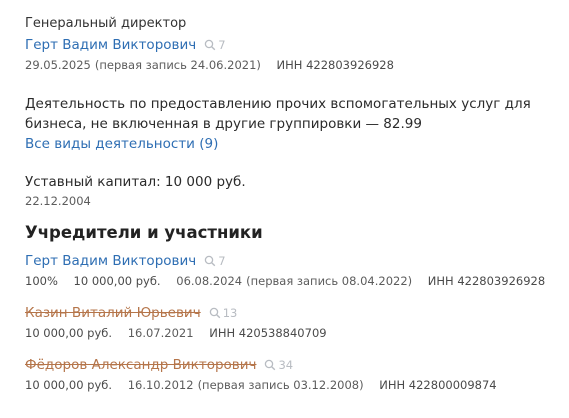  Describe the element at coordinates (280, 385) in the screenshot. I see `founder-first-record: (первая запись 03.12.2008)` at that location.